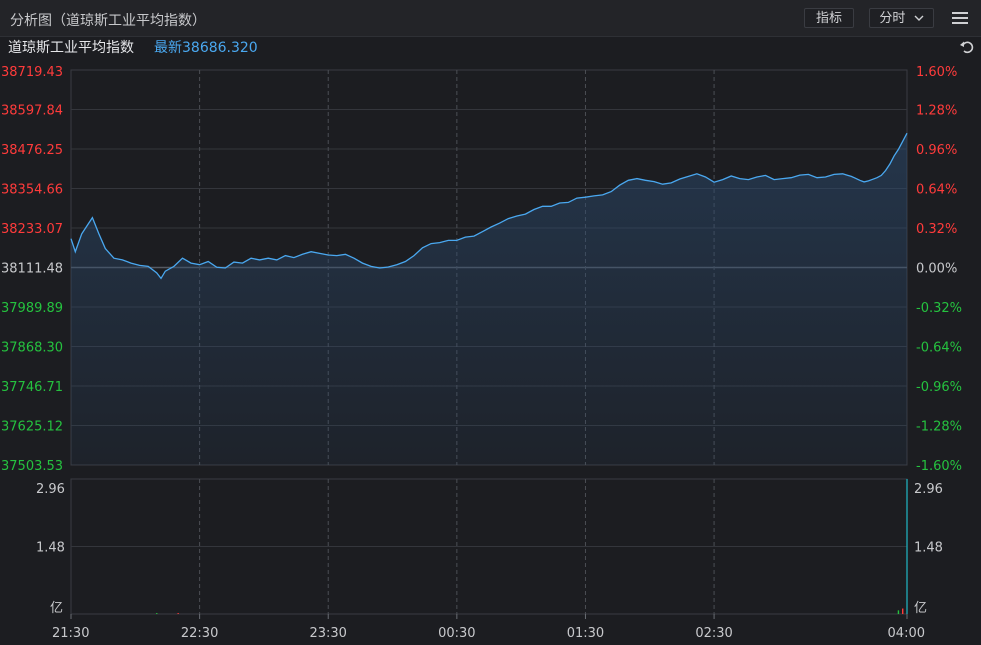  I want to click on y-tick-left: 37503.53, so click(32, 466).